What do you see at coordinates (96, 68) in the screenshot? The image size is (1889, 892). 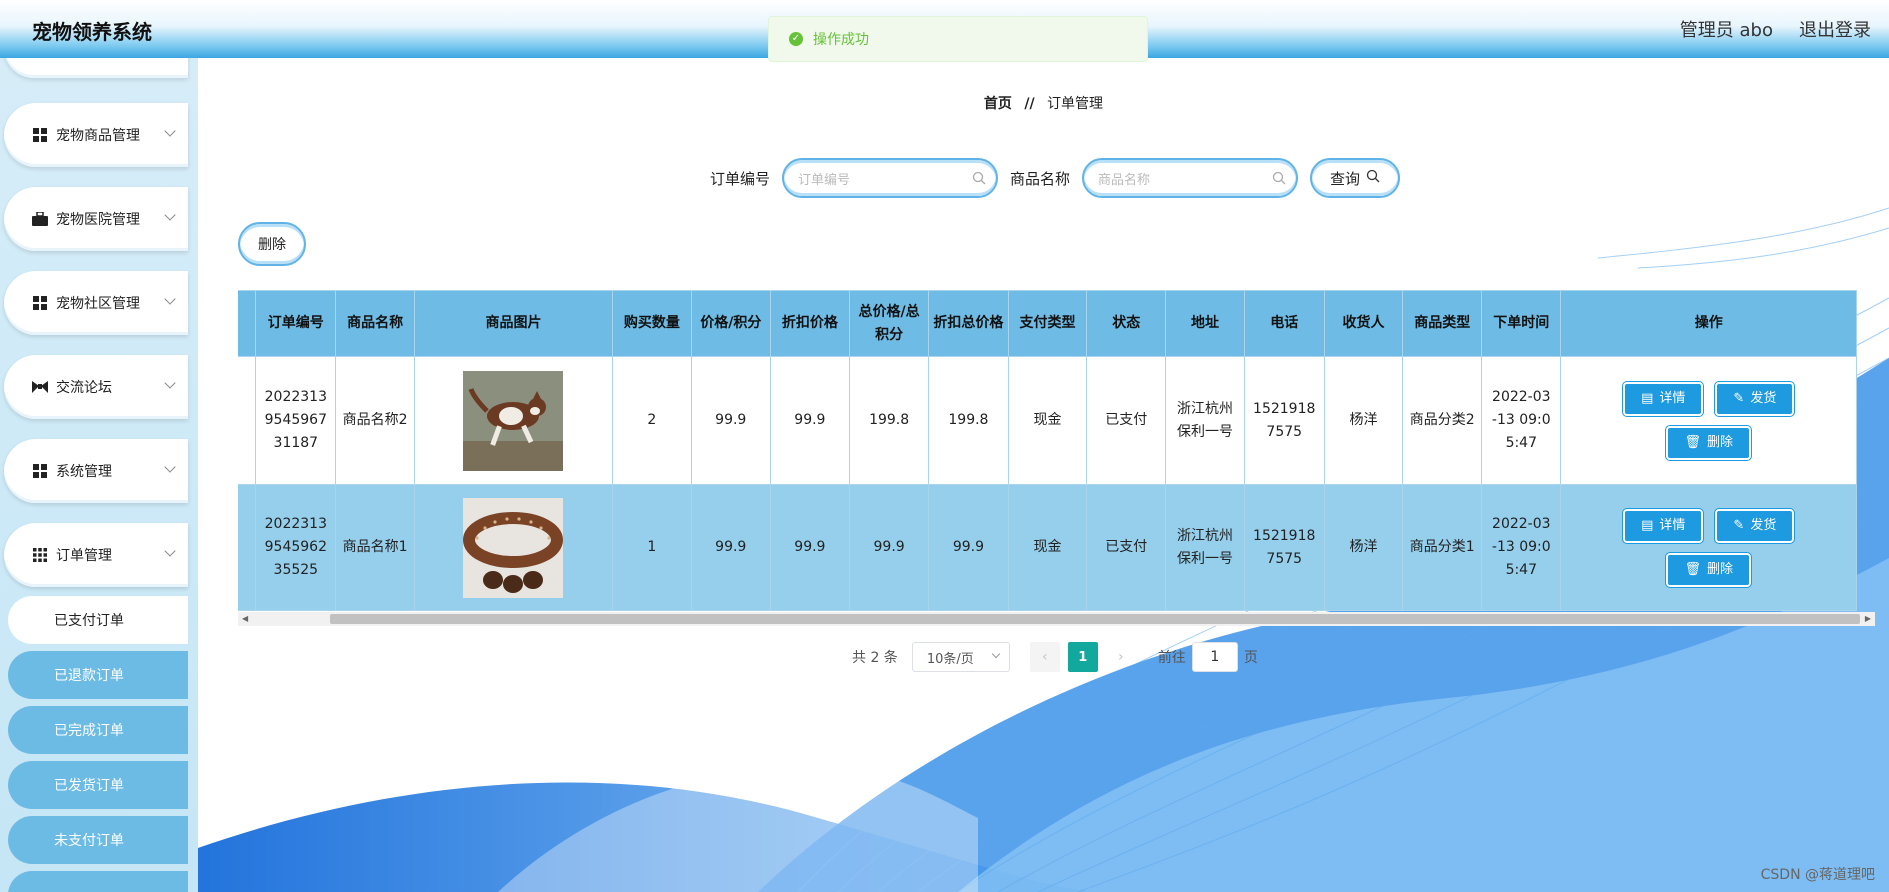 I see `sidebar-item-partial` at bounding box center [96, 68].